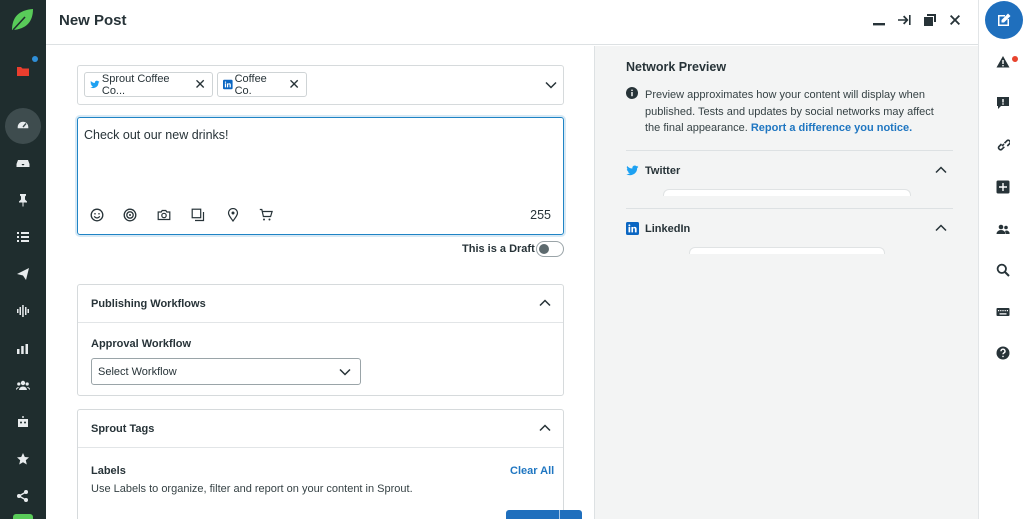 Image resolution: width=1024 pixels, height=519 pixels. What do you see at coordinates (23, 274) in the screenshot?
I see `publishing-send-icon` at bounding box center [23, 274].